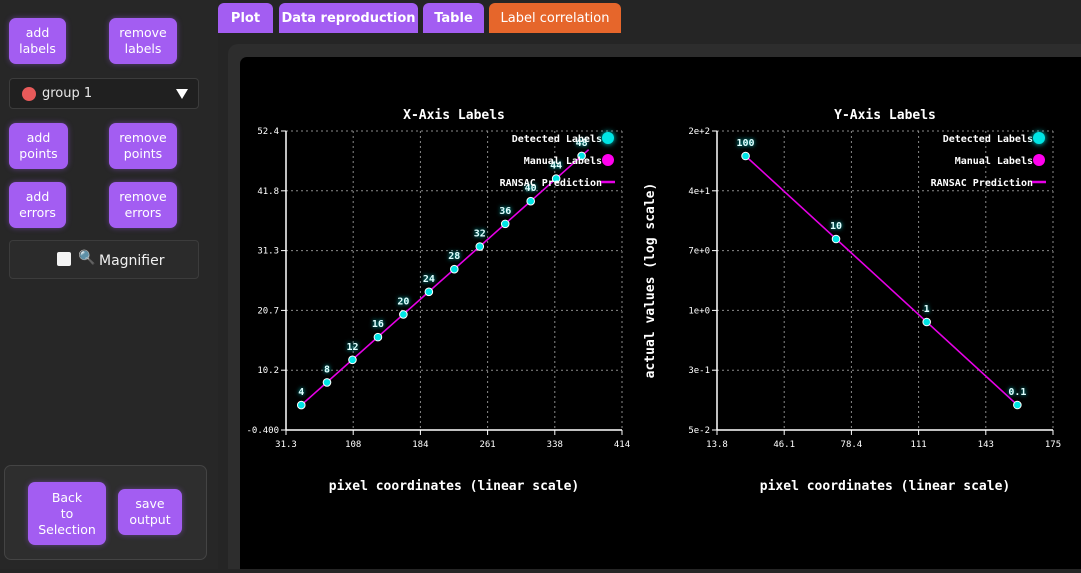 The width and height of the screenshot is (1081, 573). Describe the element at coordinates (378, 324) in the screenshot. I see `data-label: 16` at that location.